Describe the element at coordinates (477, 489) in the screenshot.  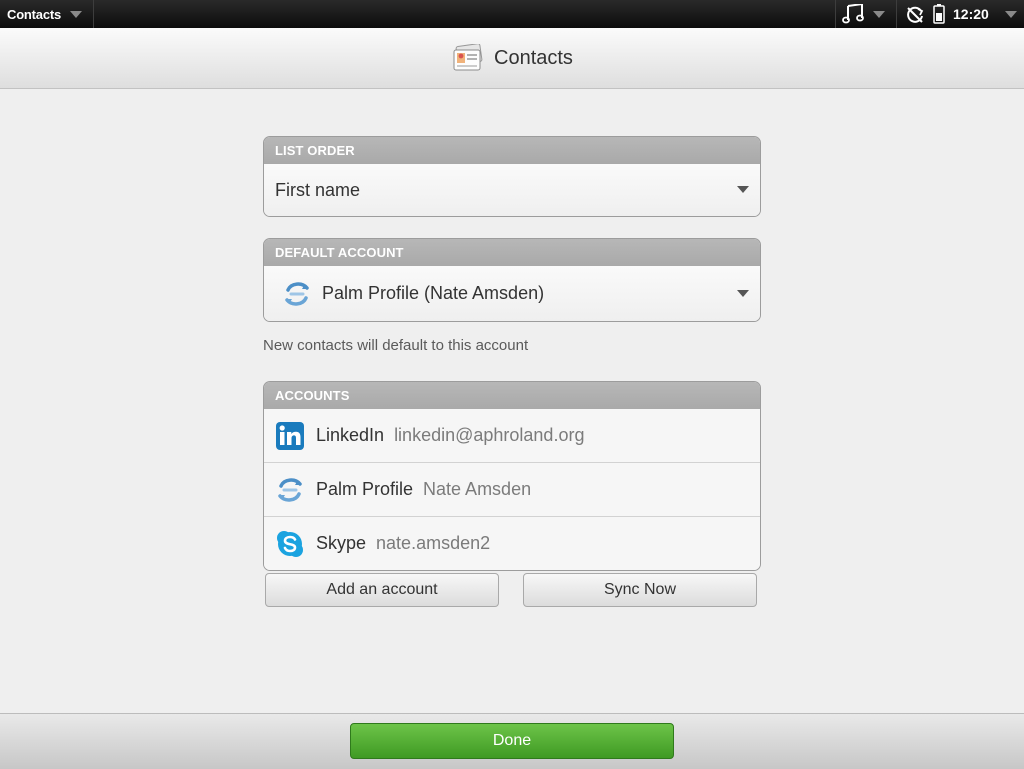
I see `account-username: Nate Amsden` at that location.